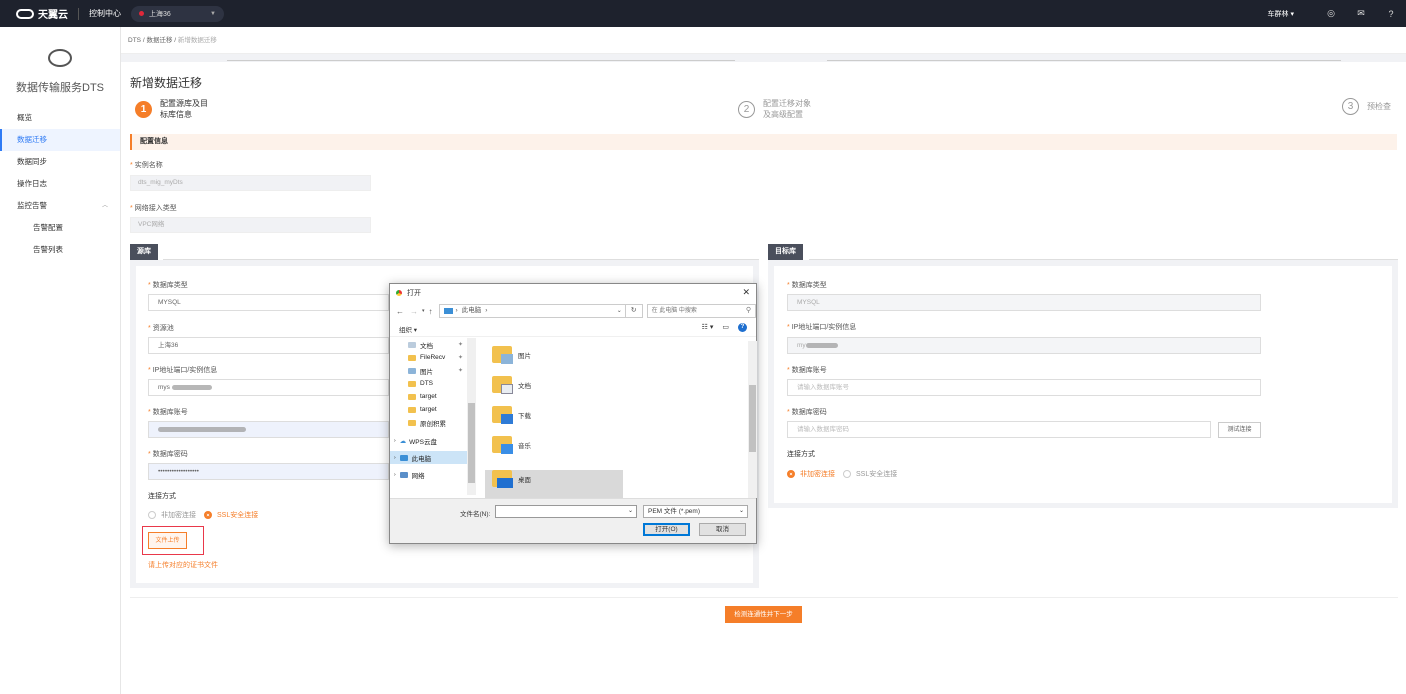 The height and width of the screenshot is (694, 1406). What do you see at coordinates (238, 515) in the screenshot?
I see `radio-ssl-label: SSL安全连接` at bounding box center [238, 515].